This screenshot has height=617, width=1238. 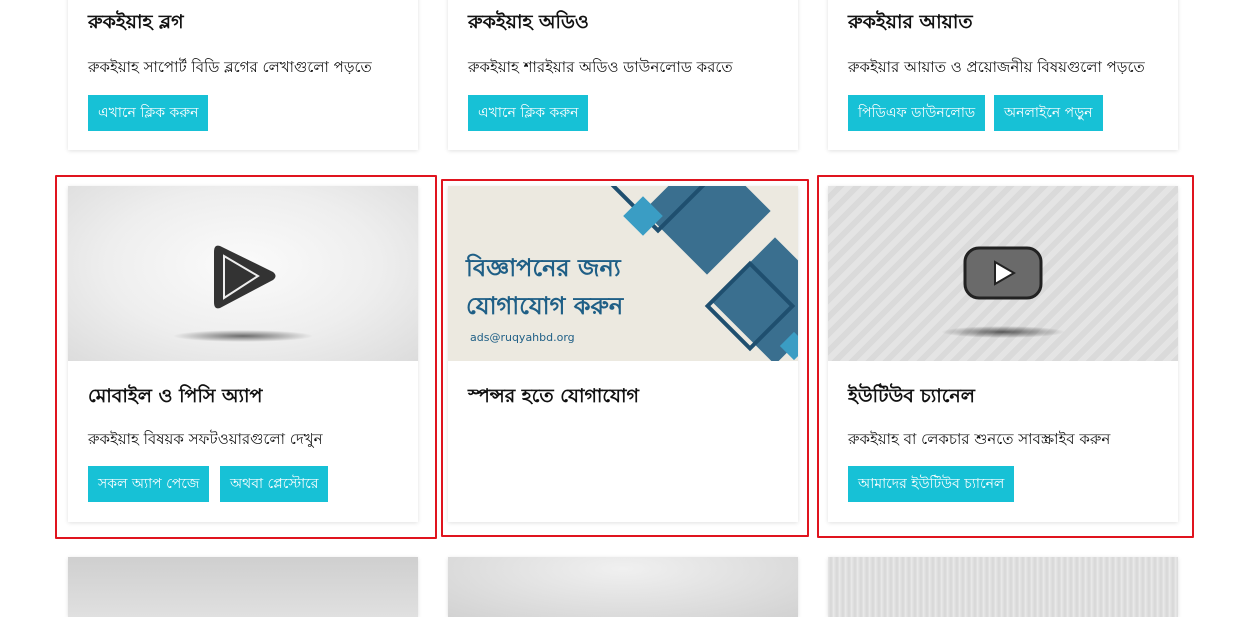 What do you see at coordinates (917, 113) in the screenshot?
I see `pdf-download-button: পিডিএফ ডাউনলোড` at bounding box center [917, 113].